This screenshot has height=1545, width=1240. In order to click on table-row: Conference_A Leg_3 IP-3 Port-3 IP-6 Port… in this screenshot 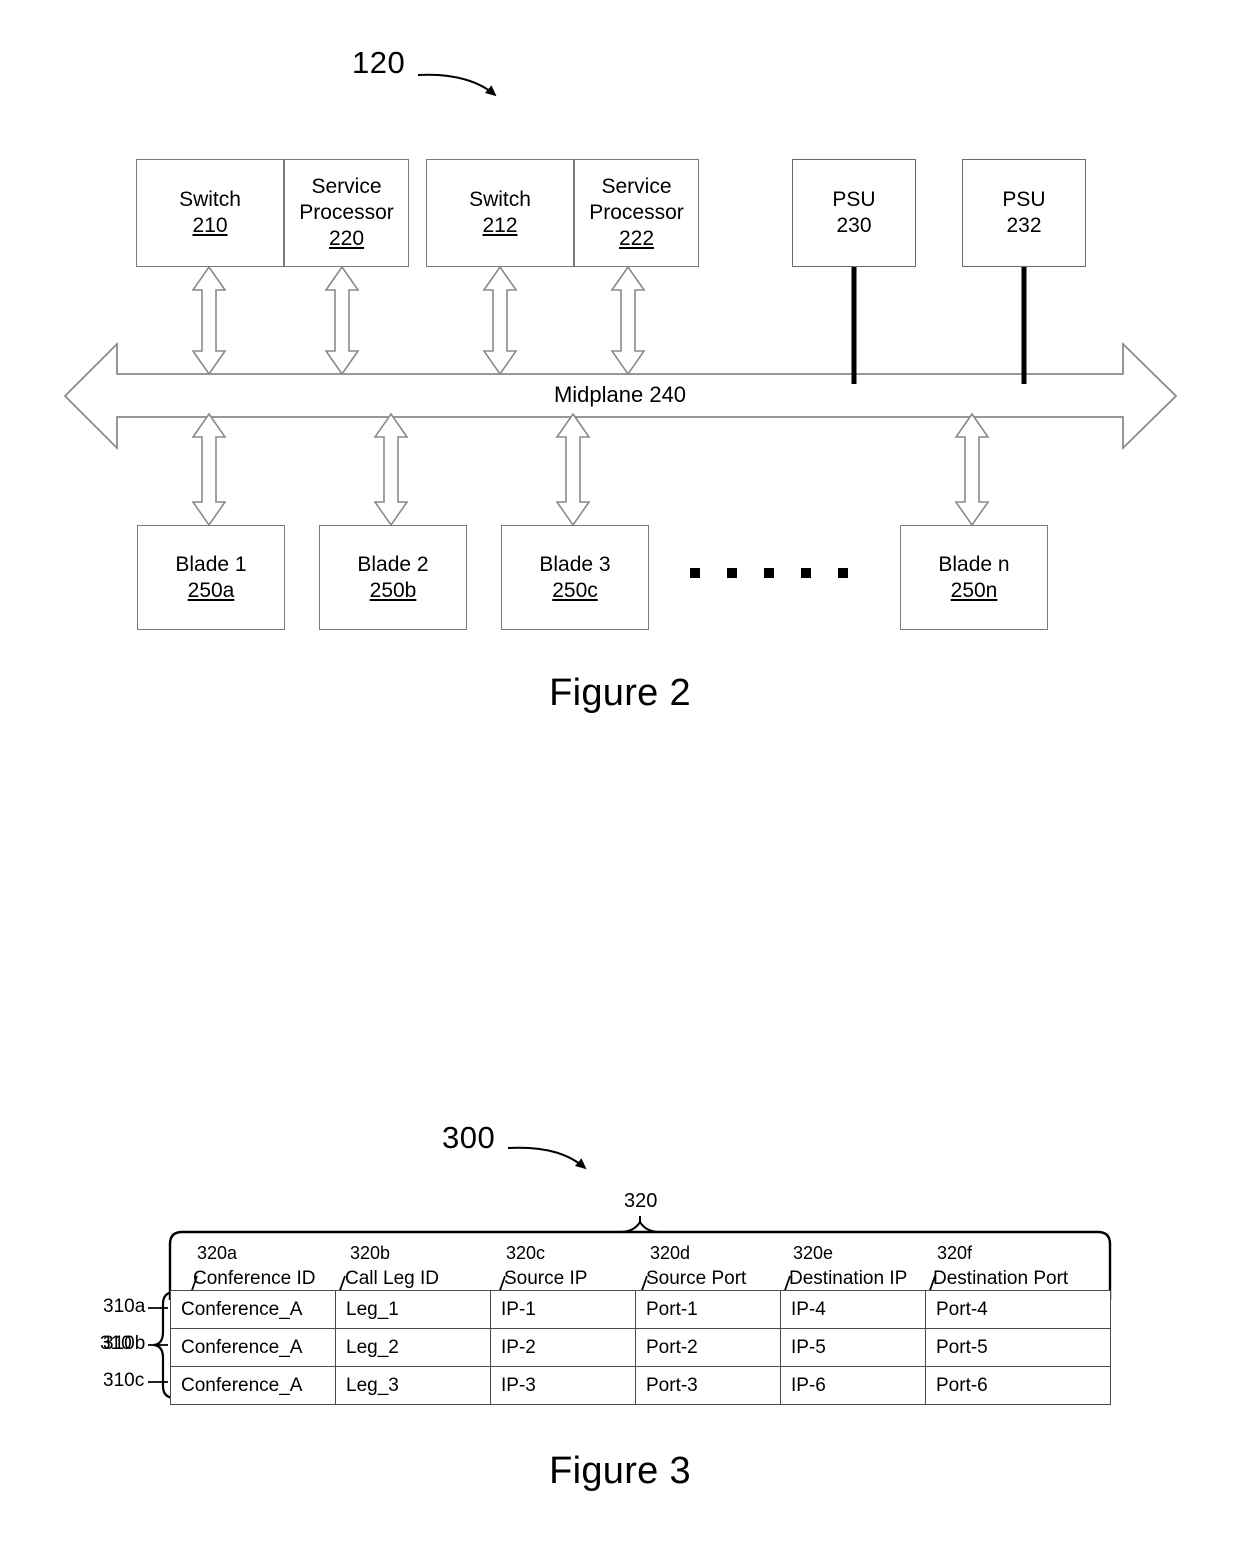, I will do `click(640, 1385)`.